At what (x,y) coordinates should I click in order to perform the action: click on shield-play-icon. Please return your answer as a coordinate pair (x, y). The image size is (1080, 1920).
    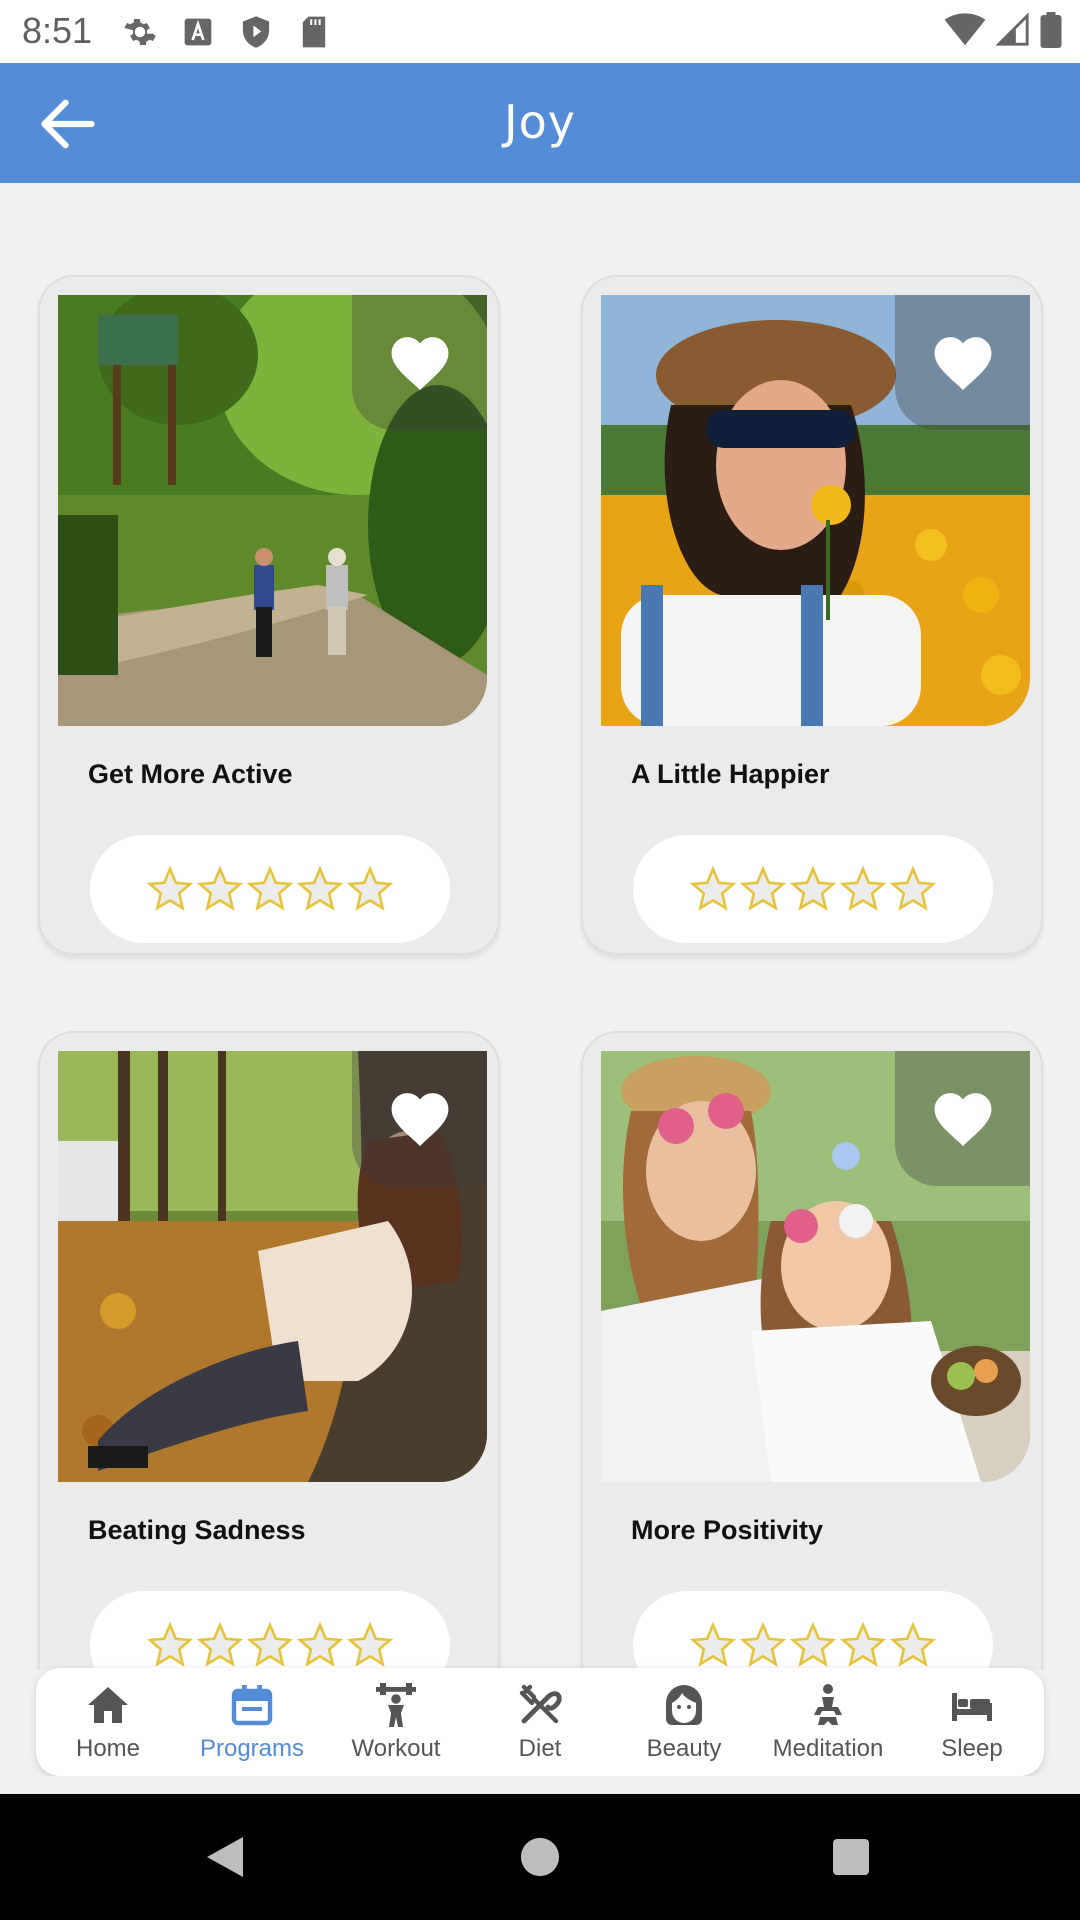
    Looking at the image, I should click on (256, 32).